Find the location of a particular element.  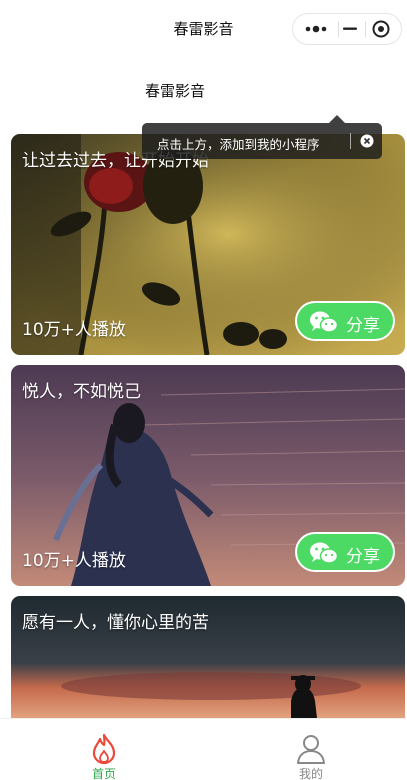

tooltip-text: 点击上方，添加到我的小程序 is located at coordinates (238, 144).